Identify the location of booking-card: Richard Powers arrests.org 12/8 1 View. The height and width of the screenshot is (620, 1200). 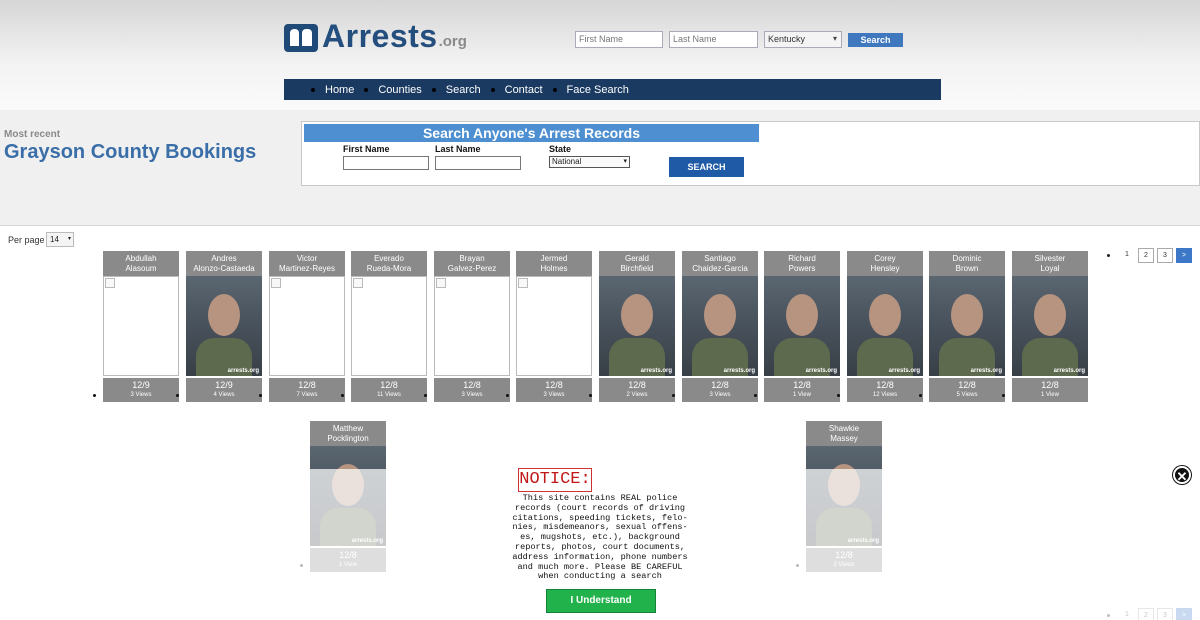
(802, 326).